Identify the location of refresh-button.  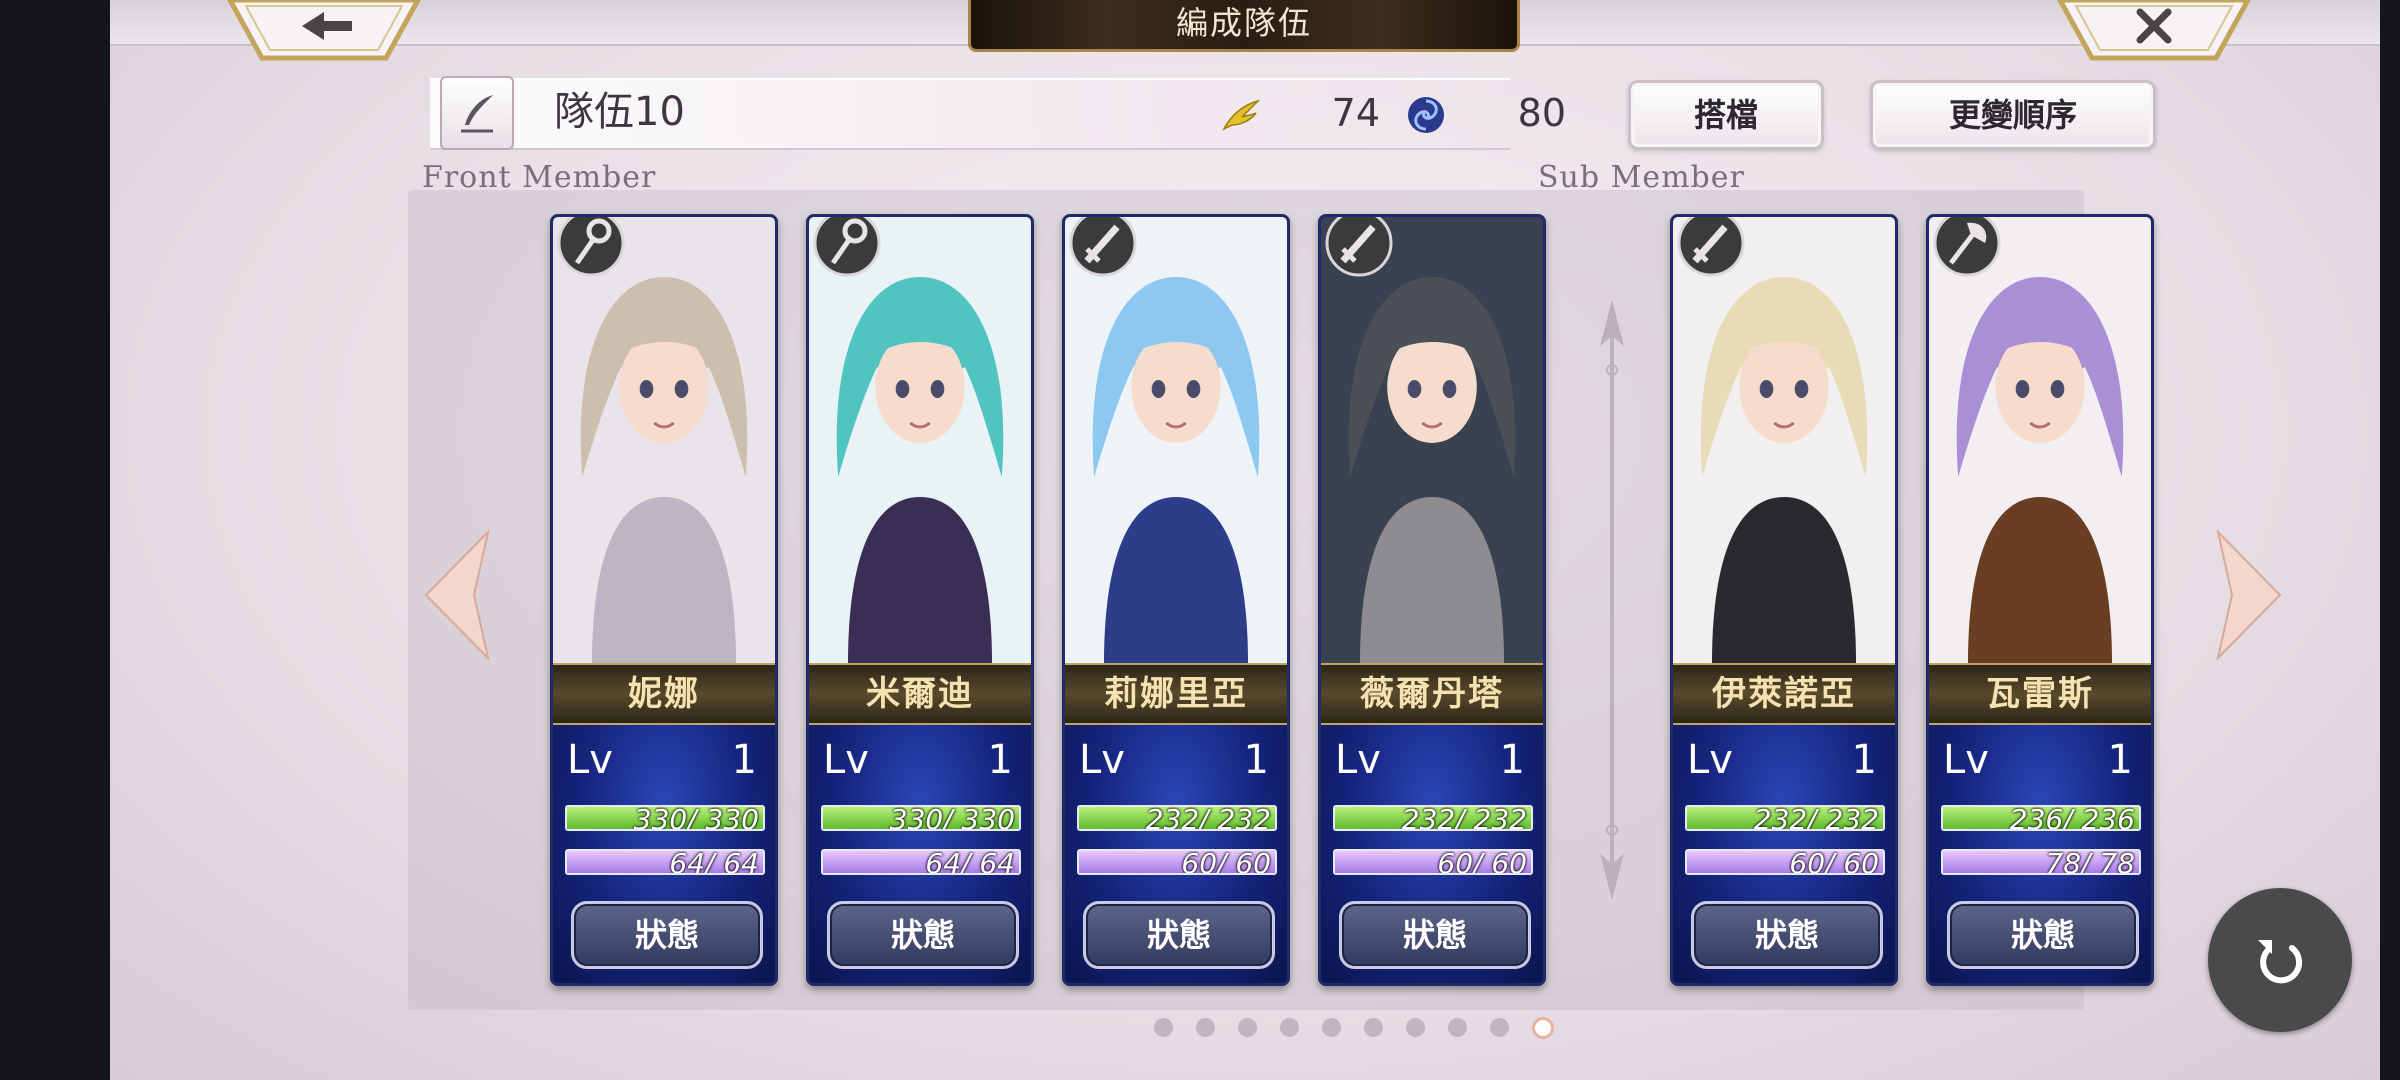
(2280, 960).